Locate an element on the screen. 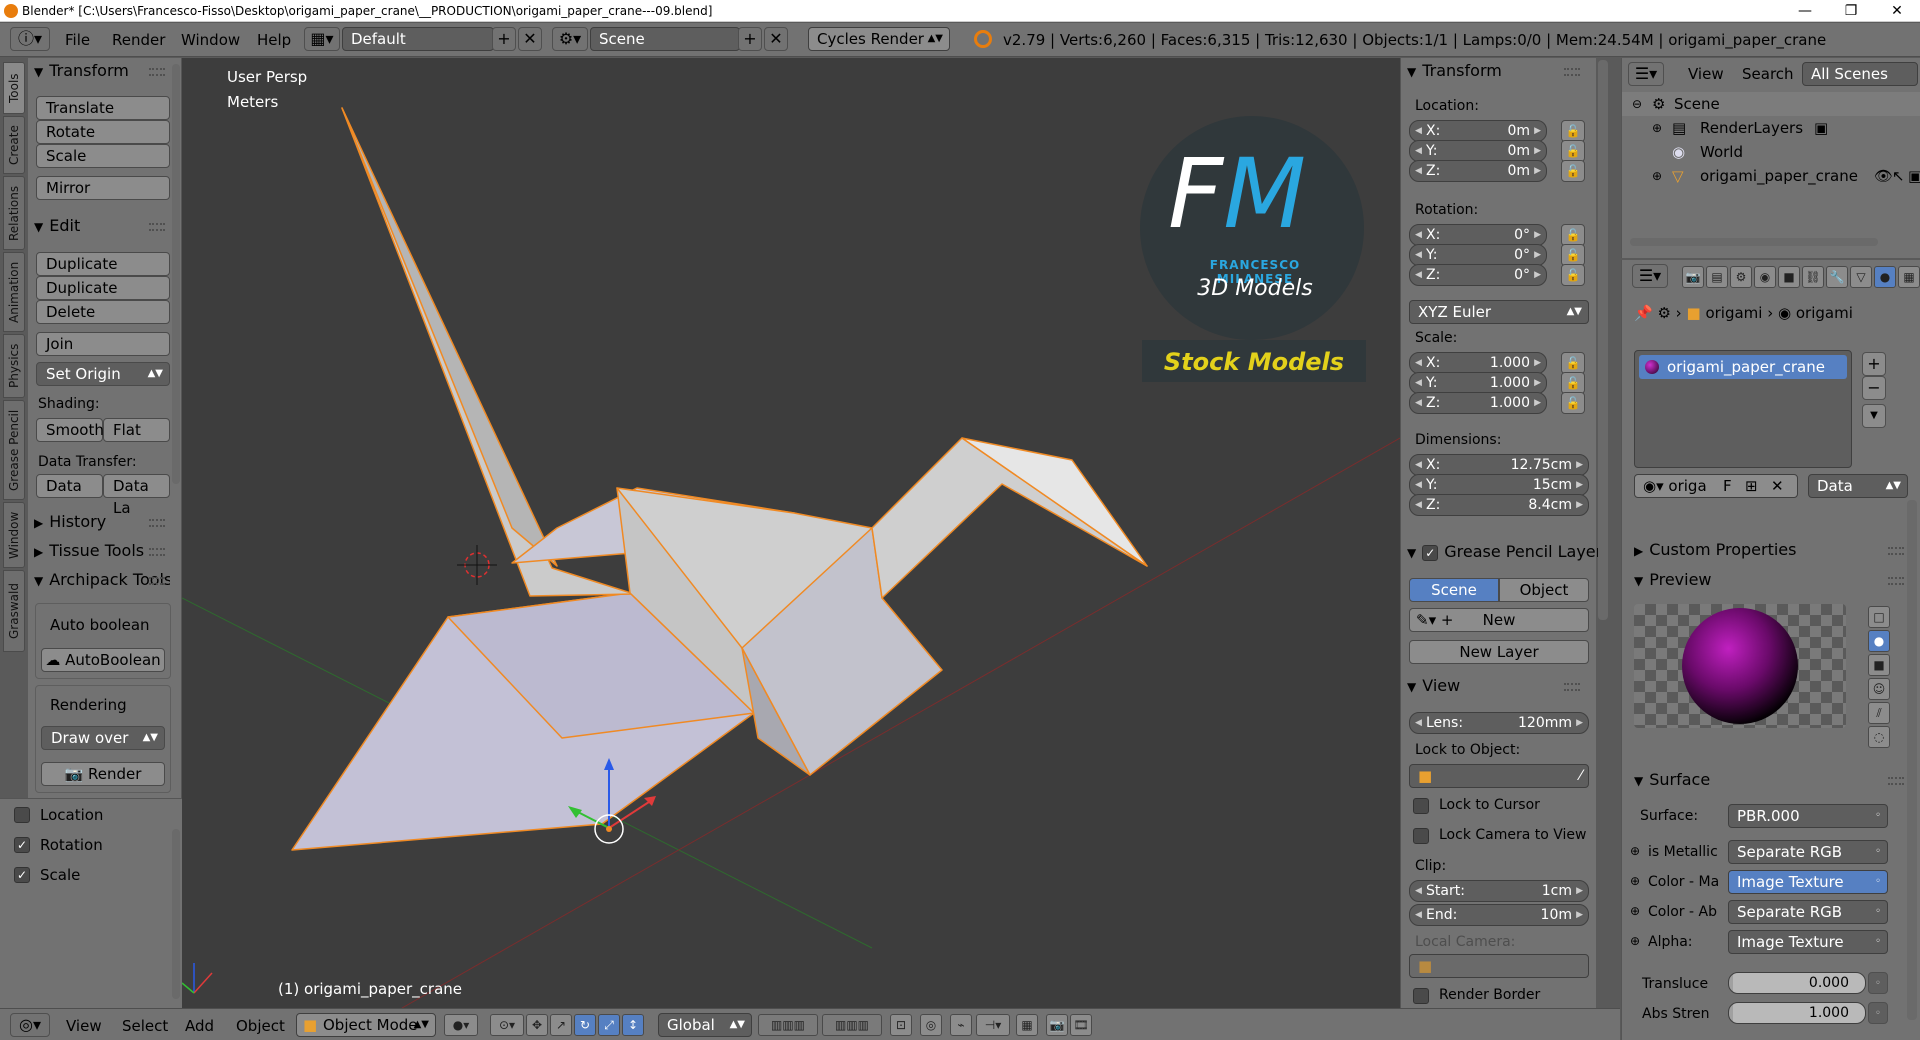 The width and height of the screenshot is (1920, 1040). snap-element-icon: ⊣▾ is located at coordinates (993, 1025).